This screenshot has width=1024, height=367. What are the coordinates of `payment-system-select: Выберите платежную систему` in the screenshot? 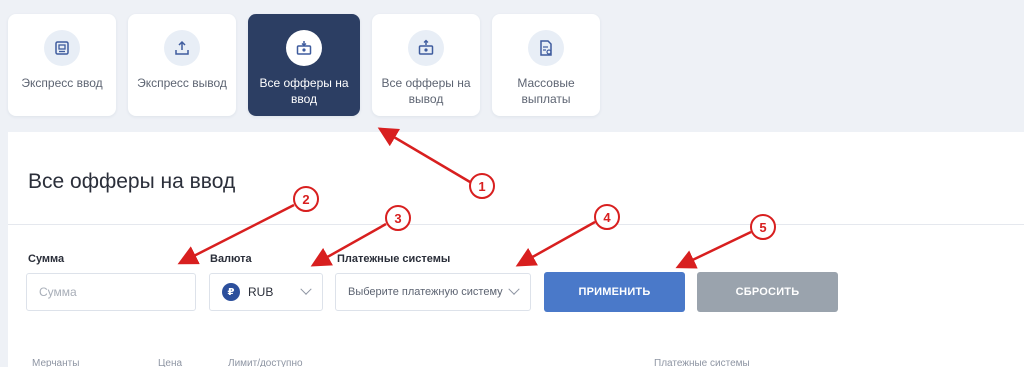 It's located at (433, 292).